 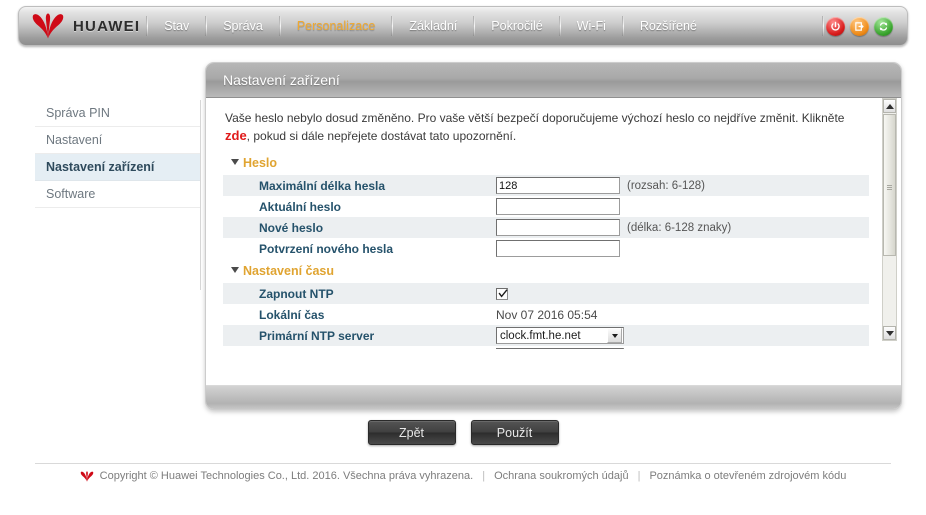 I want to click on nav-item-zakladni: Základní, so click(x=433, y=26).